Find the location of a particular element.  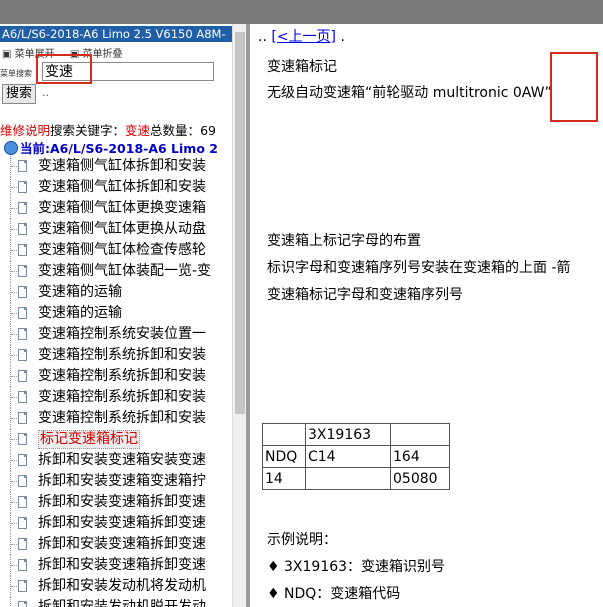

table-row: 3X19163 is located at coordinates (356, 434).